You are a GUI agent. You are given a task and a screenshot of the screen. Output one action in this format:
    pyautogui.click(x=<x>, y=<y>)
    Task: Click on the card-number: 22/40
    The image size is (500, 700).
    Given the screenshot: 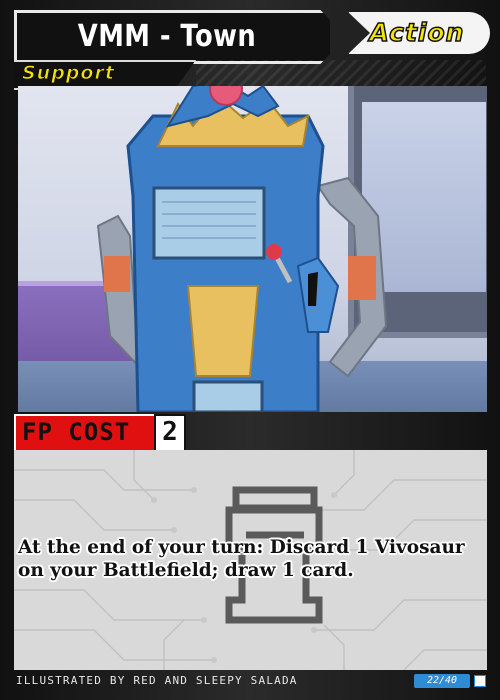 What is the action you would take?
    pyautogui.click(x=442, y=681)
    